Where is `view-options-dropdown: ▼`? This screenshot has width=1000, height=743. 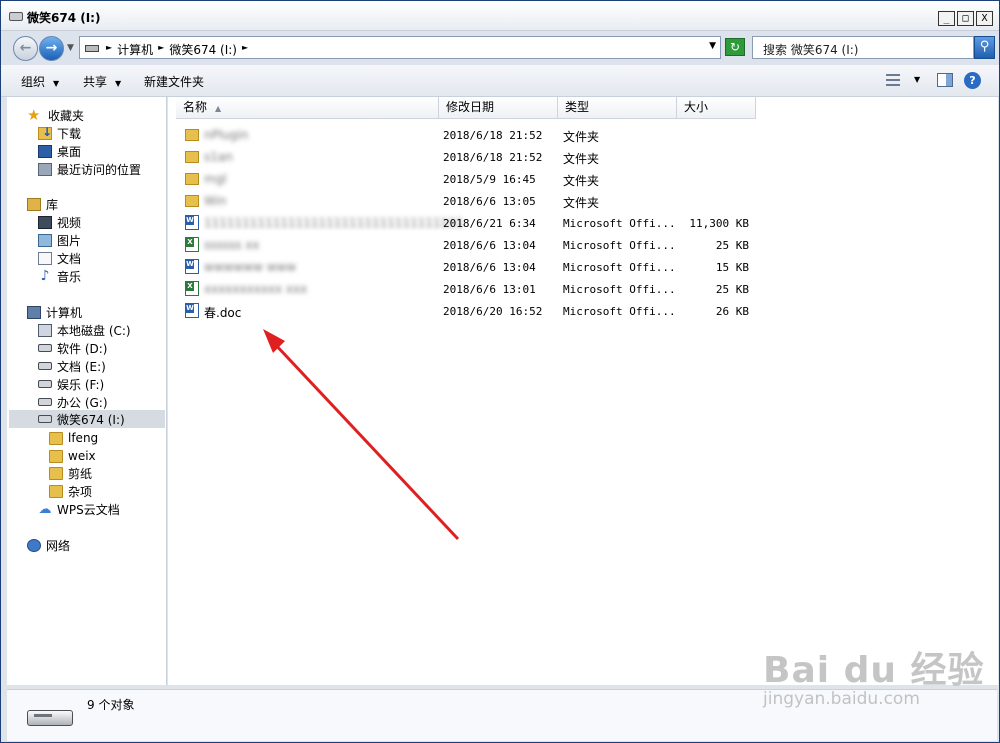
view-options-dropdown: ▼ is located at coordinates (917, 79).